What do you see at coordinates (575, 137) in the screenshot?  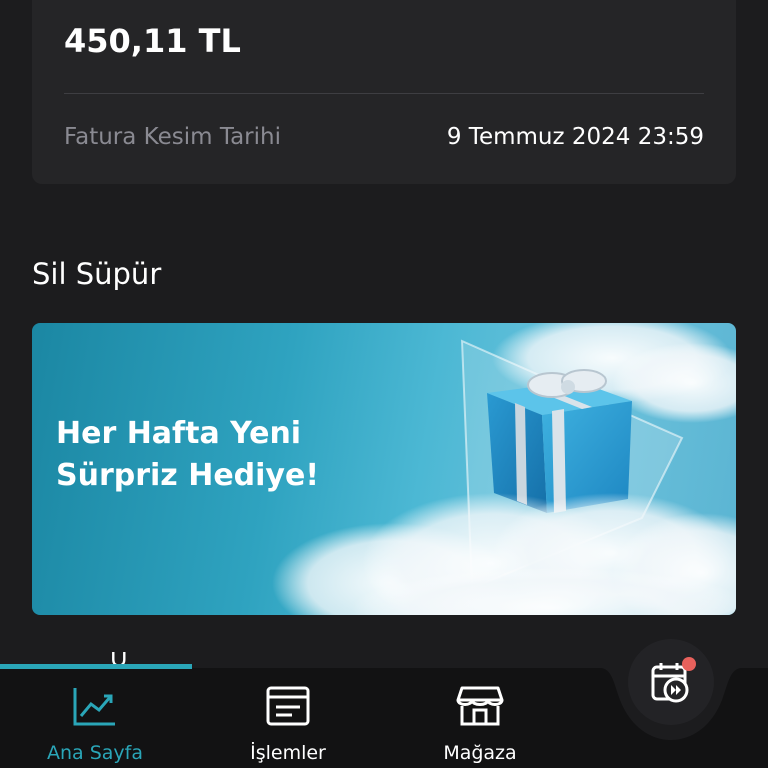 I see `due-date-value: 9 Temmuz 2024 23:59` at bounding box center [575, 137].